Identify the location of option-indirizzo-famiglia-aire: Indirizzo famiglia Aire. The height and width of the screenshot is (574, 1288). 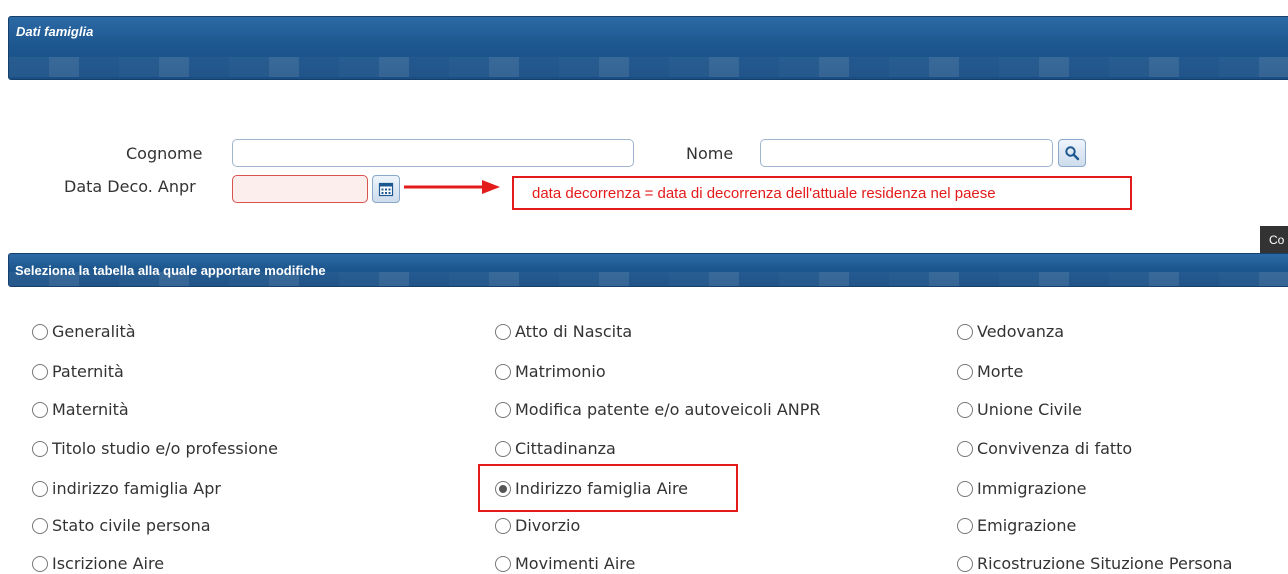
(591, 488).